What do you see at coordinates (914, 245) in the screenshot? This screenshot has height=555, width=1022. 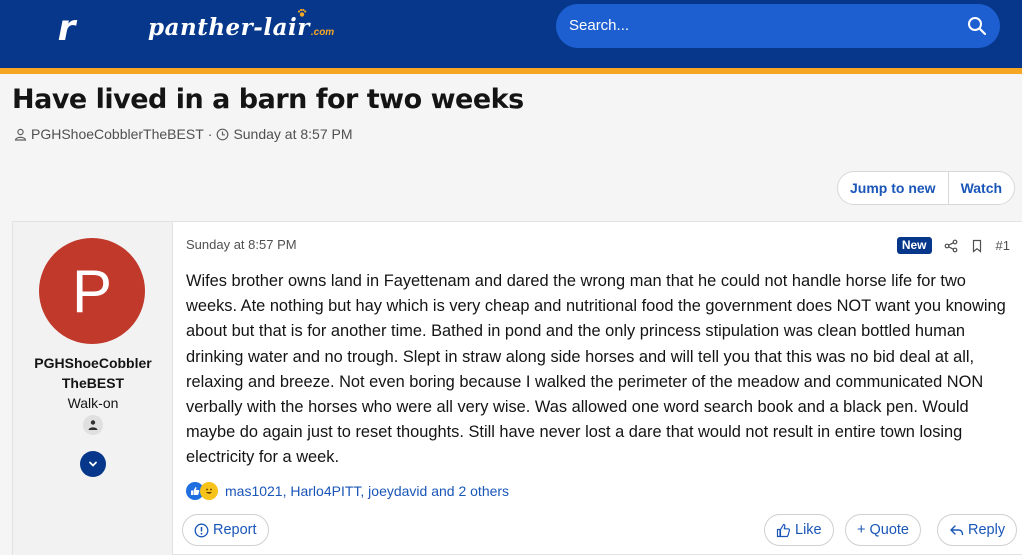 I see `new-badge: New` at bounding box center [914, 245].